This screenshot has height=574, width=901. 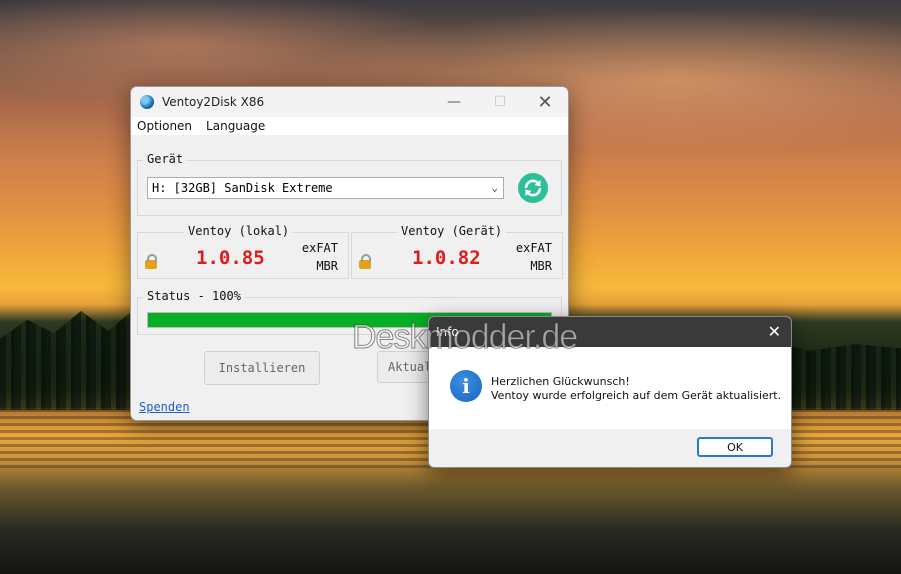 I want to click on device-dropdown: H: [32GB] SanDisk Extreme ⌄, so click(x=325, y=188).